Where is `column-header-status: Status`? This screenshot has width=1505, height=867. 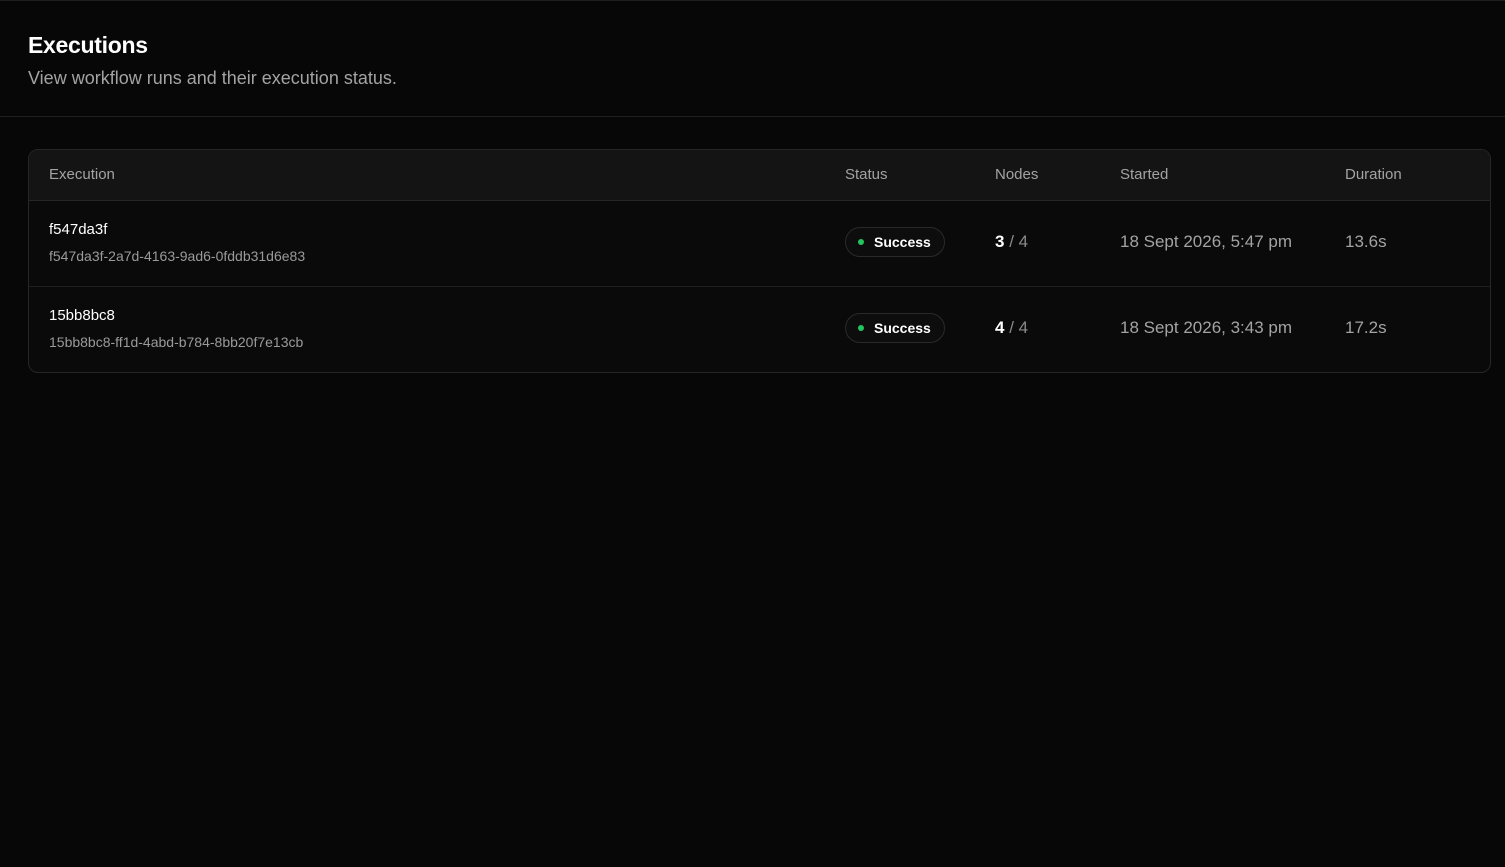
column-header-status: Status is located at coordinates (866, 175).